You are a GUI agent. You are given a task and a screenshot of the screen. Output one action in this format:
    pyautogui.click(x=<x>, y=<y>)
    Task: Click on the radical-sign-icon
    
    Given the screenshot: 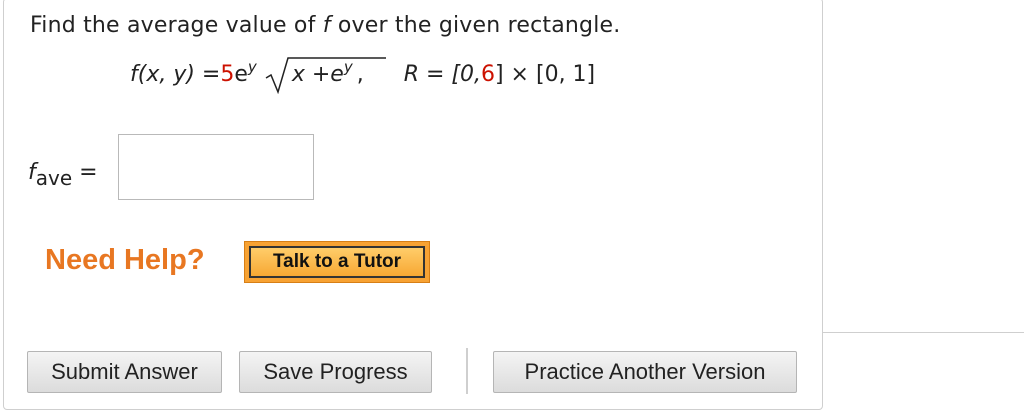 What is the action you would take?
    pyautogui.click(x=325, y=75)
    